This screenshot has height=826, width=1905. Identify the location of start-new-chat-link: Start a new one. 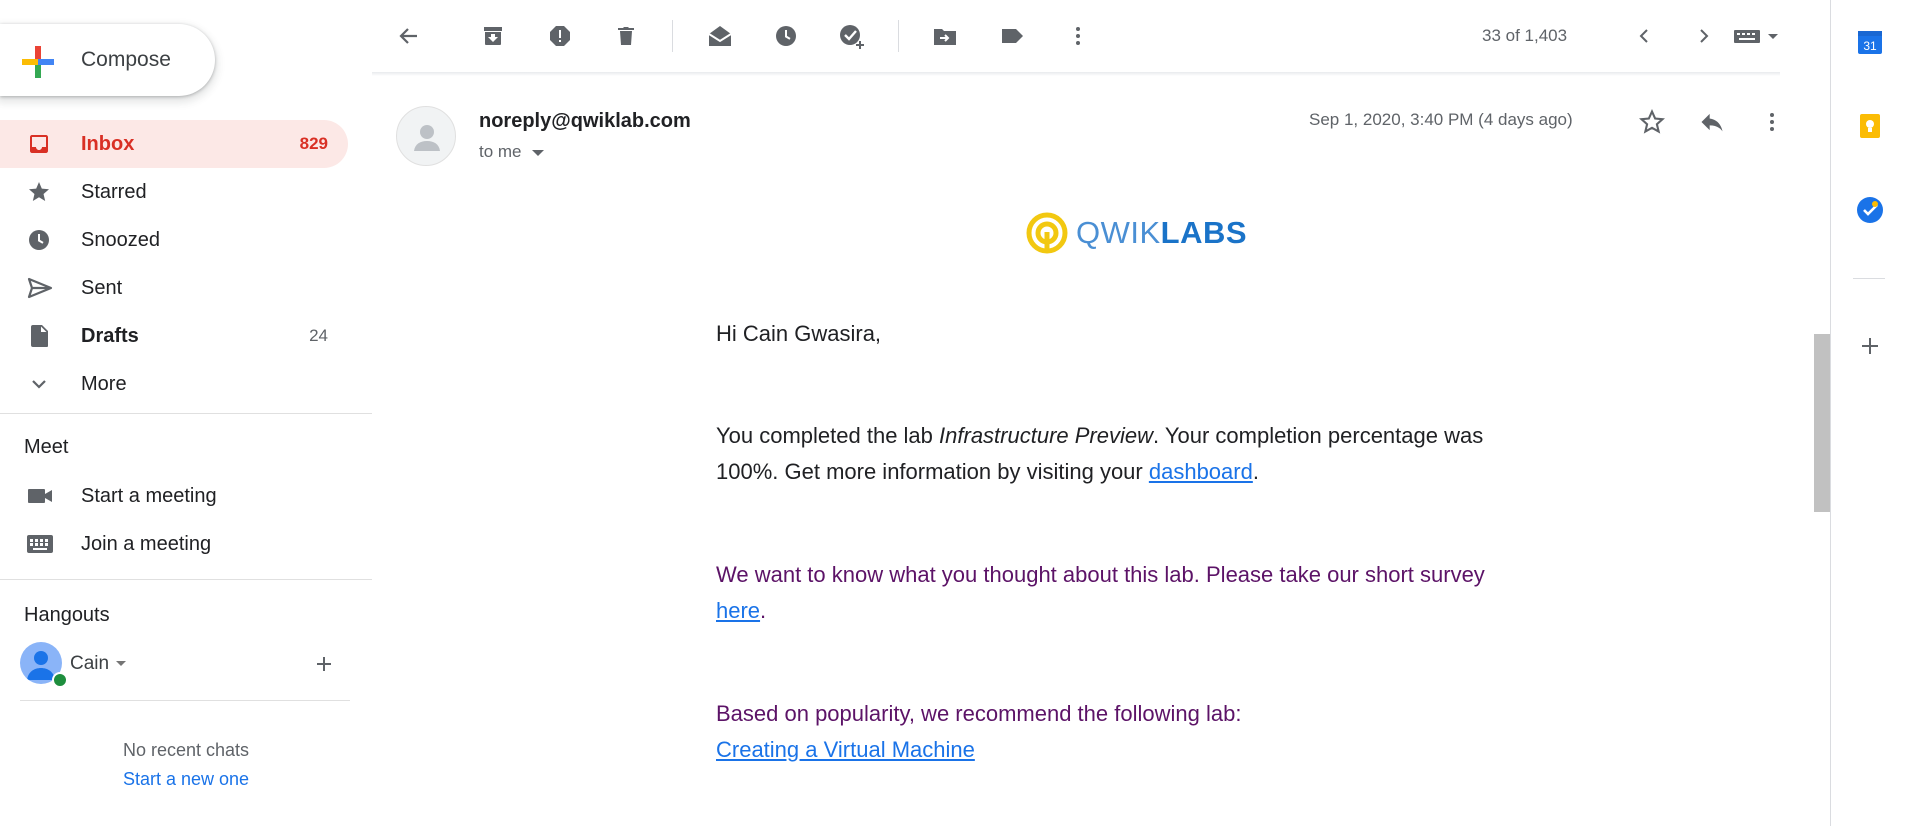
(186, 779).